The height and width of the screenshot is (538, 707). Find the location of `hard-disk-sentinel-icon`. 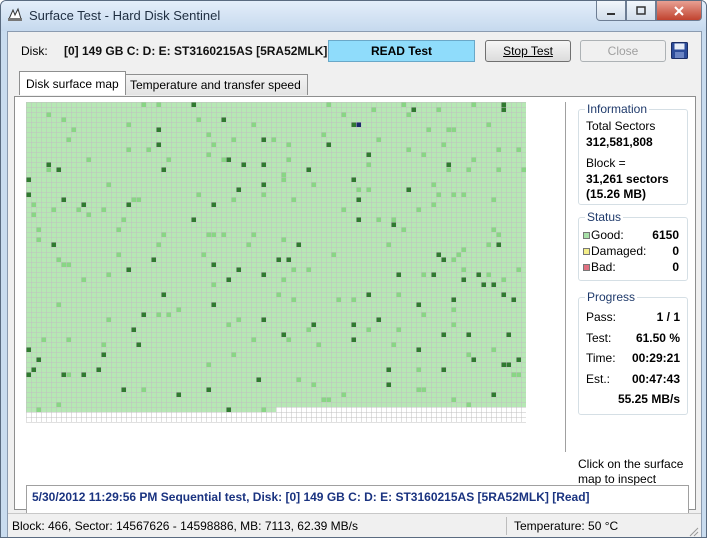

hard-disk-sentinel-icon is located at coordinates (15, 14).